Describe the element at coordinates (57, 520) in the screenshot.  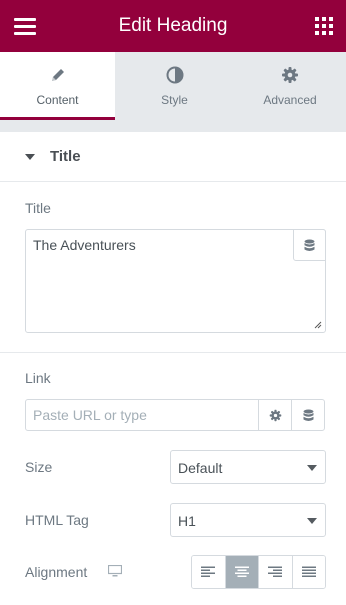
I see `html-tag-label: HTML Tag` at that location.